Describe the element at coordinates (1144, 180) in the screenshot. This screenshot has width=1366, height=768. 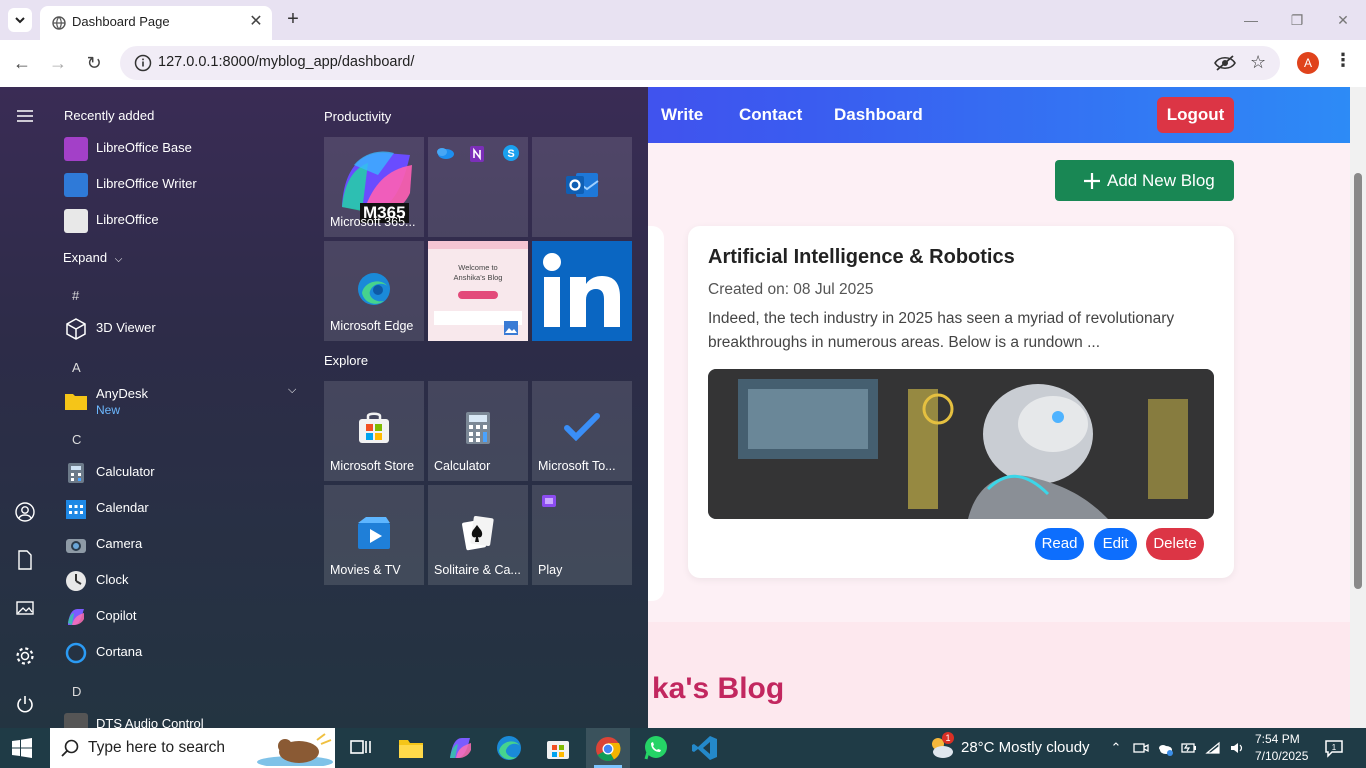
I see `add-new-blog-button: Add New Blog` at that location.